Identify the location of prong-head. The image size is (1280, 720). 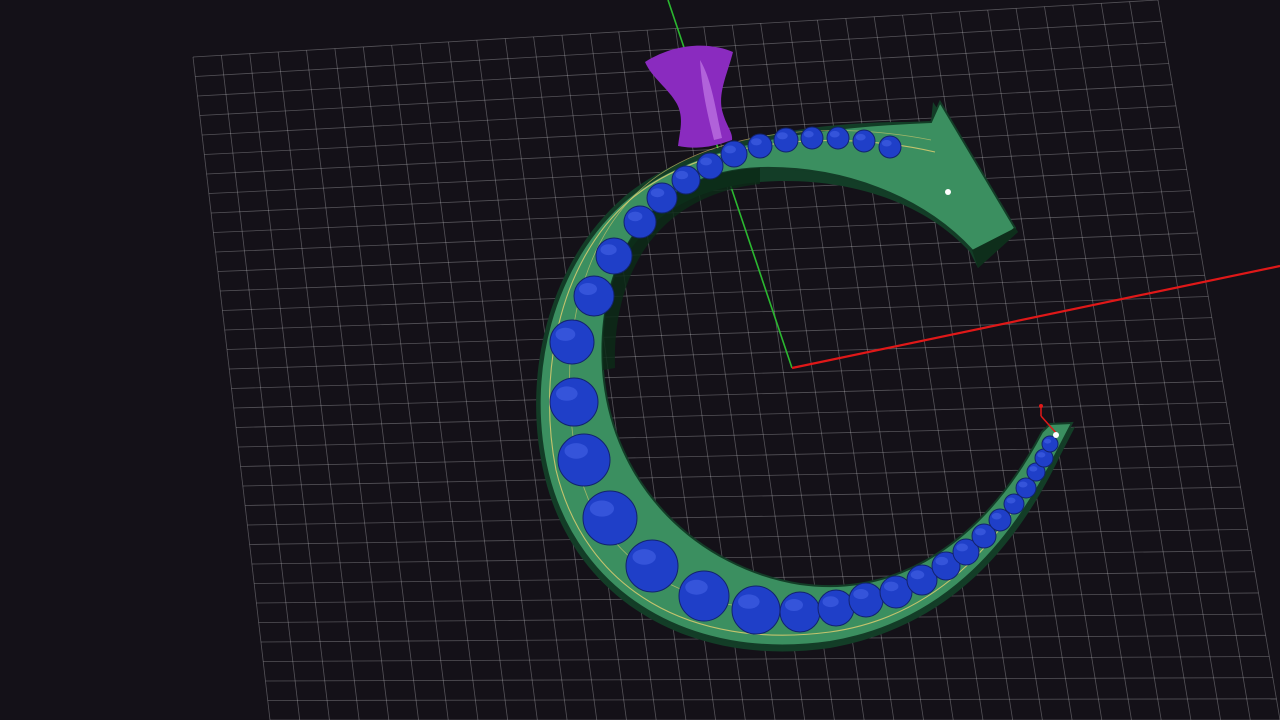
(689, 96).